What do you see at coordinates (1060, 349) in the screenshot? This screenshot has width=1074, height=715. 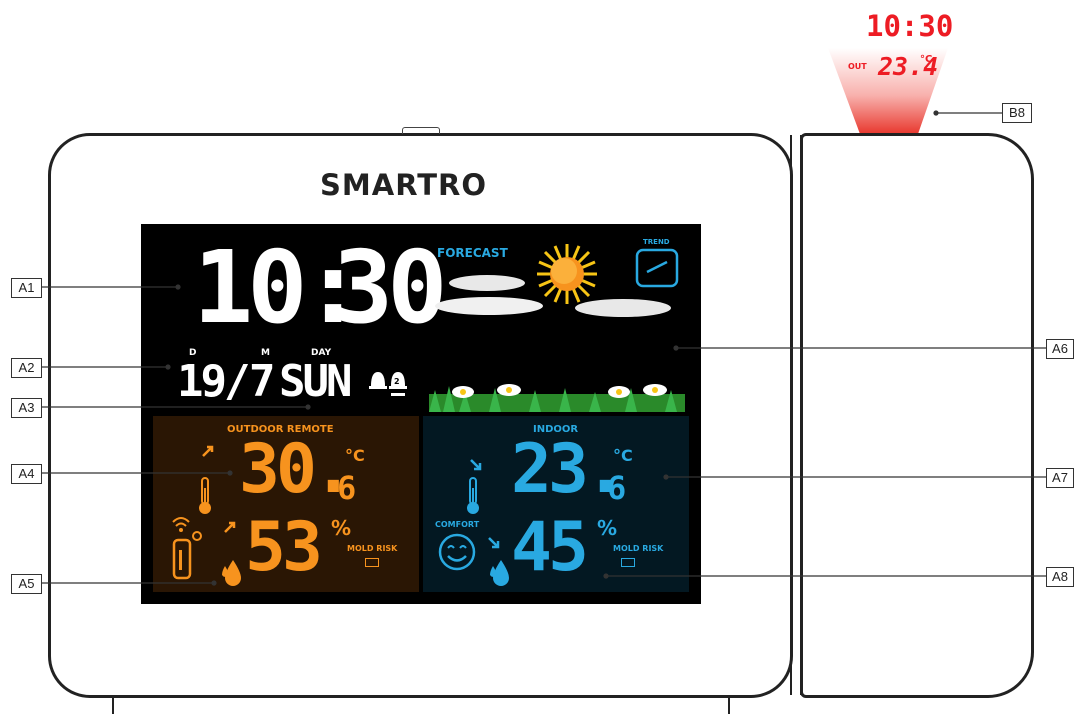 I see `callout-a6: A6` at bounding box center [1060, 349].